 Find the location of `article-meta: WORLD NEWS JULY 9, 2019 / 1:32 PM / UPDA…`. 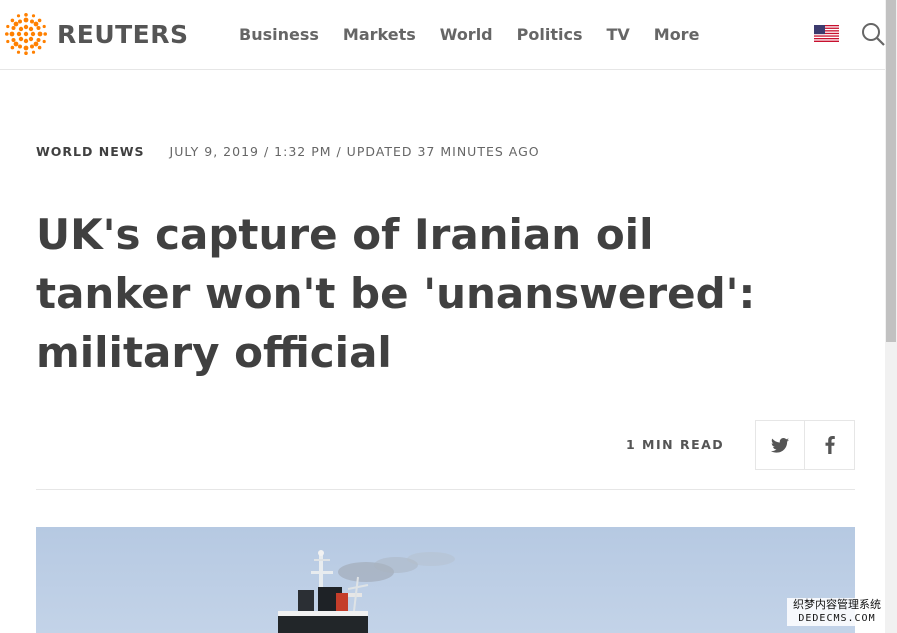

article-meta: WORLD NEWS JULY 9, 2019 / 1:32 PM / UPDA… is located at coordinates (288, 151).